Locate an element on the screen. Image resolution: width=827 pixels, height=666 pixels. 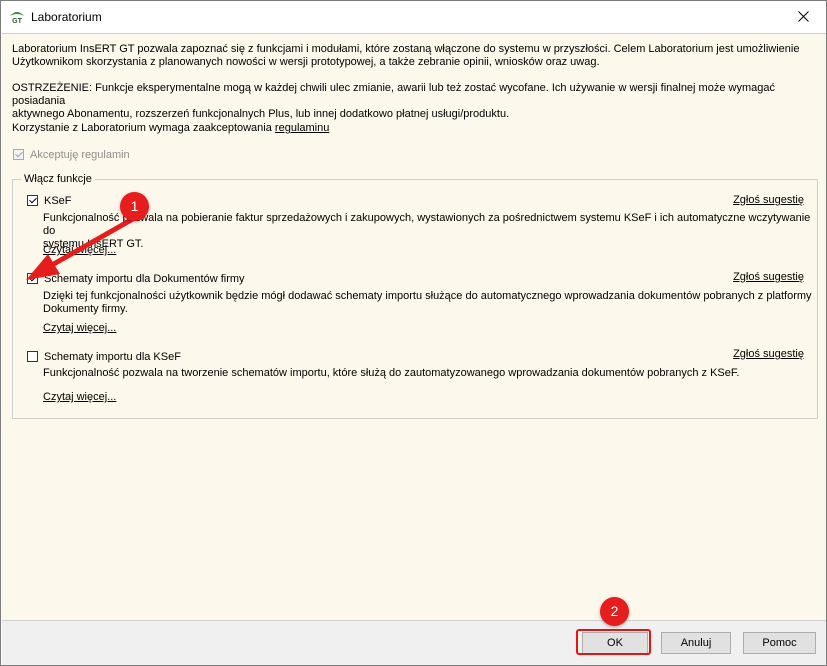
annotation-badge-2: 2 is located at coordinates (614, 611).